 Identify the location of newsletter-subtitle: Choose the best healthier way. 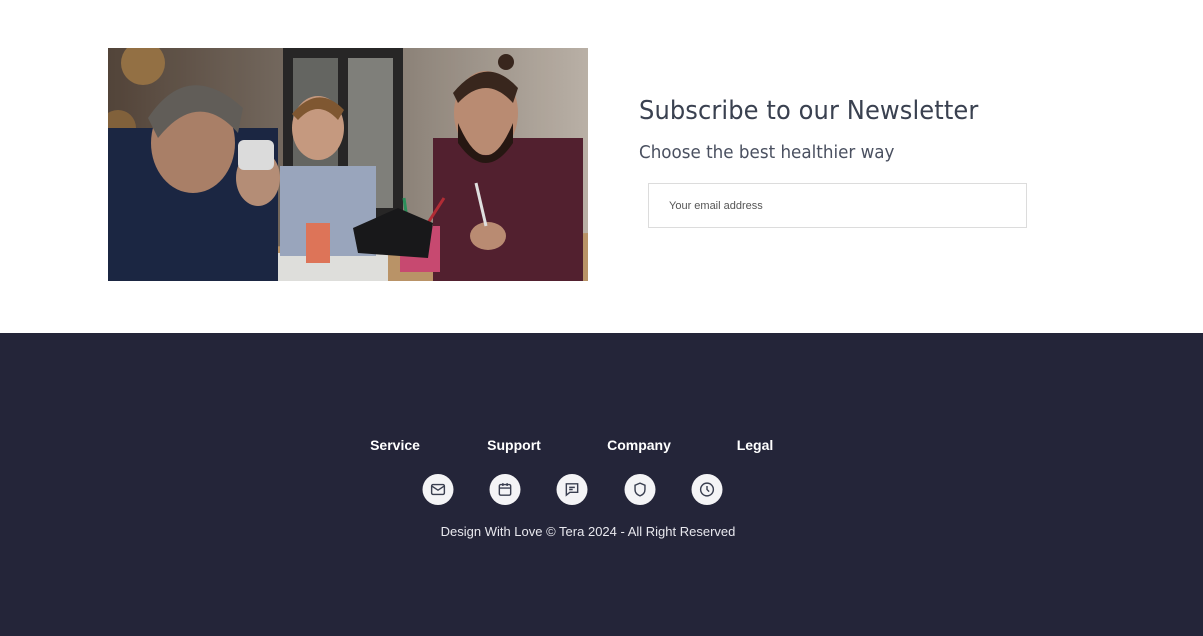
(767, 152).